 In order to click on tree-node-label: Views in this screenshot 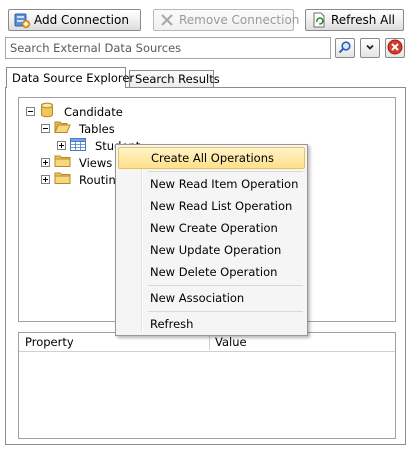, I will do `click(96, 162)`.